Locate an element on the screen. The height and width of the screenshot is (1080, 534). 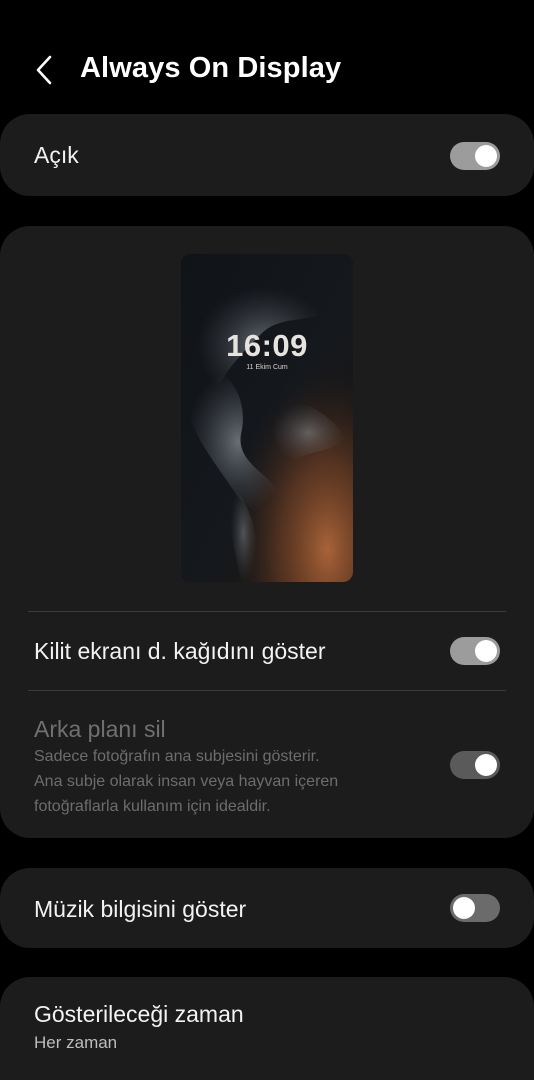
show-time-row: Gösterileceği zaman Her zaman is located at coordinates (267, 1028).